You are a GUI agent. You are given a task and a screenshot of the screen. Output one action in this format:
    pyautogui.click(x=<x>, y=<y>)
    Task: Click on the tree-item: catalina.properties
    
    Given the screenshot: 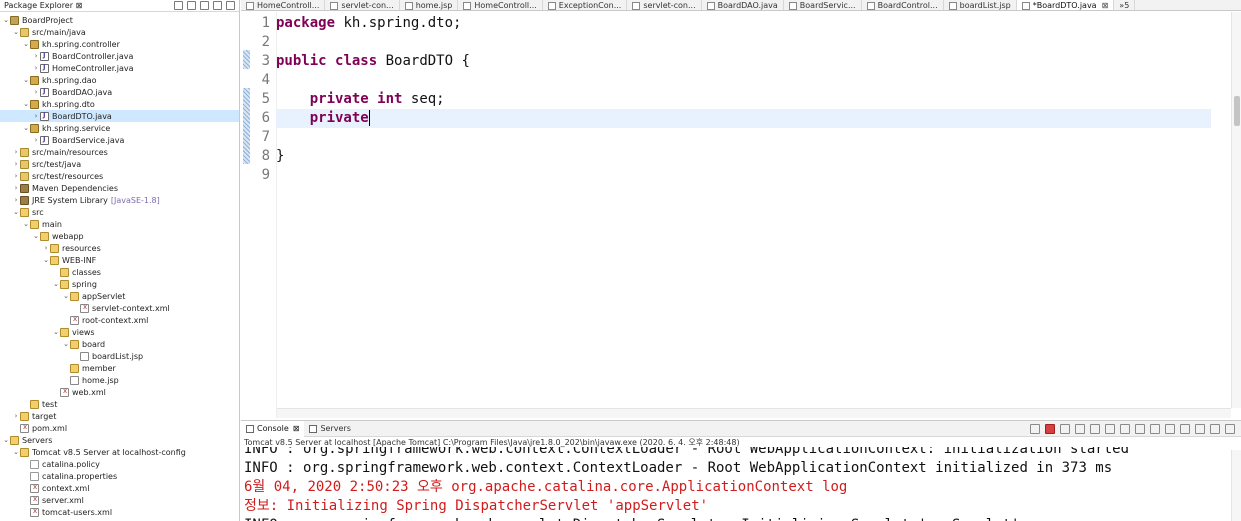 What is the action you would take?
    pyautogui.click(x=119, y=476)
    